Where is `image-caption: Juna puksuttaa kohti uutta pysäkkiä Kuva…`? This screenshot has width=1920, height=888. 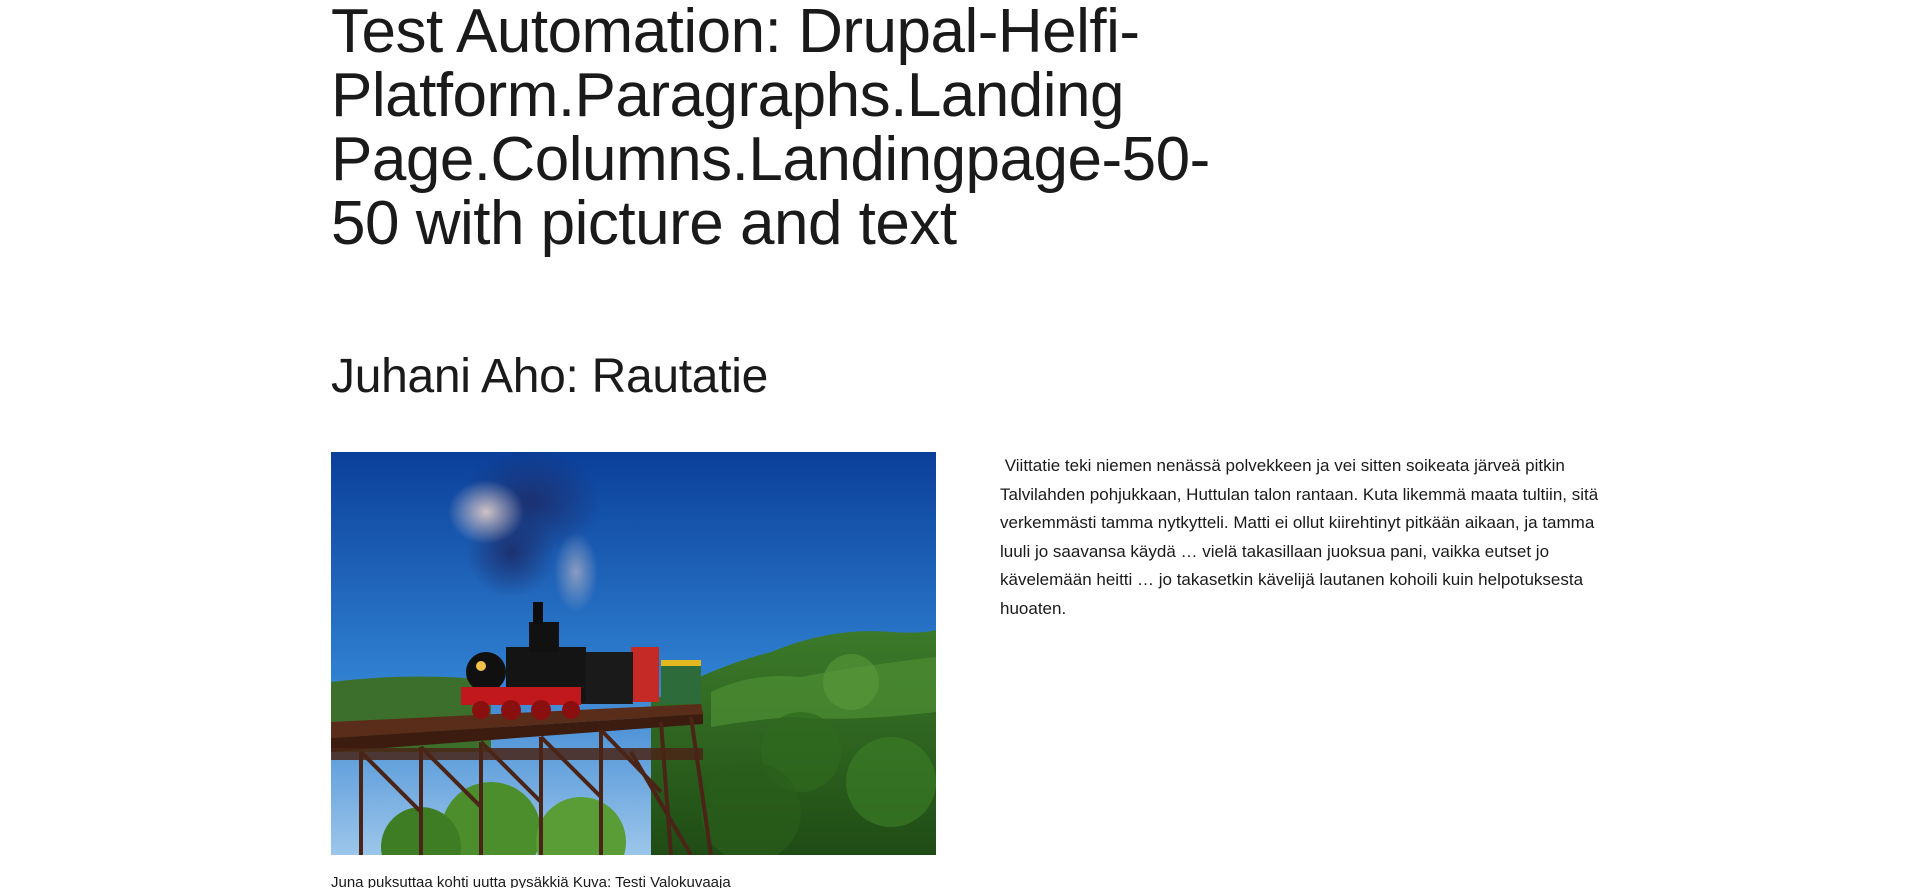
image-caption: Juna puksuttaa kohti uutta pysäkkiä Kuva… is located at coordinates (531, 881).